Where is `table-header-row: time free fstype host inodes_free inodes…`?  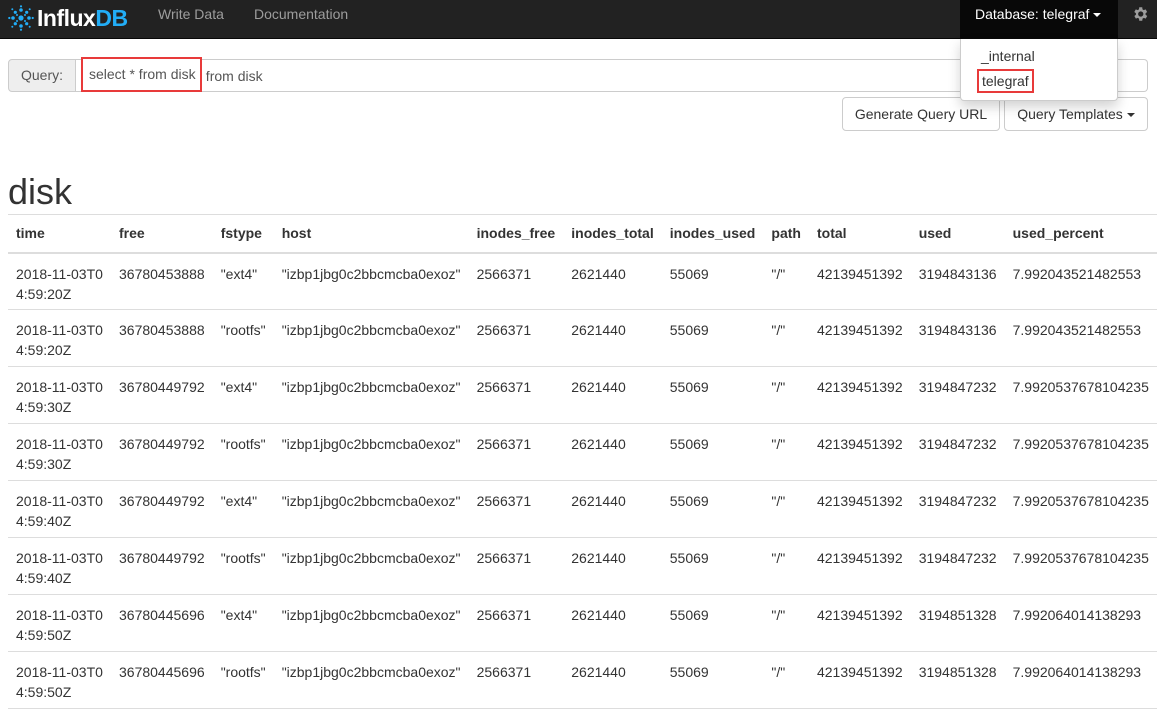
table-header-row: time free fstype host inodes_free inodes… is located at coordinates (582, 234).